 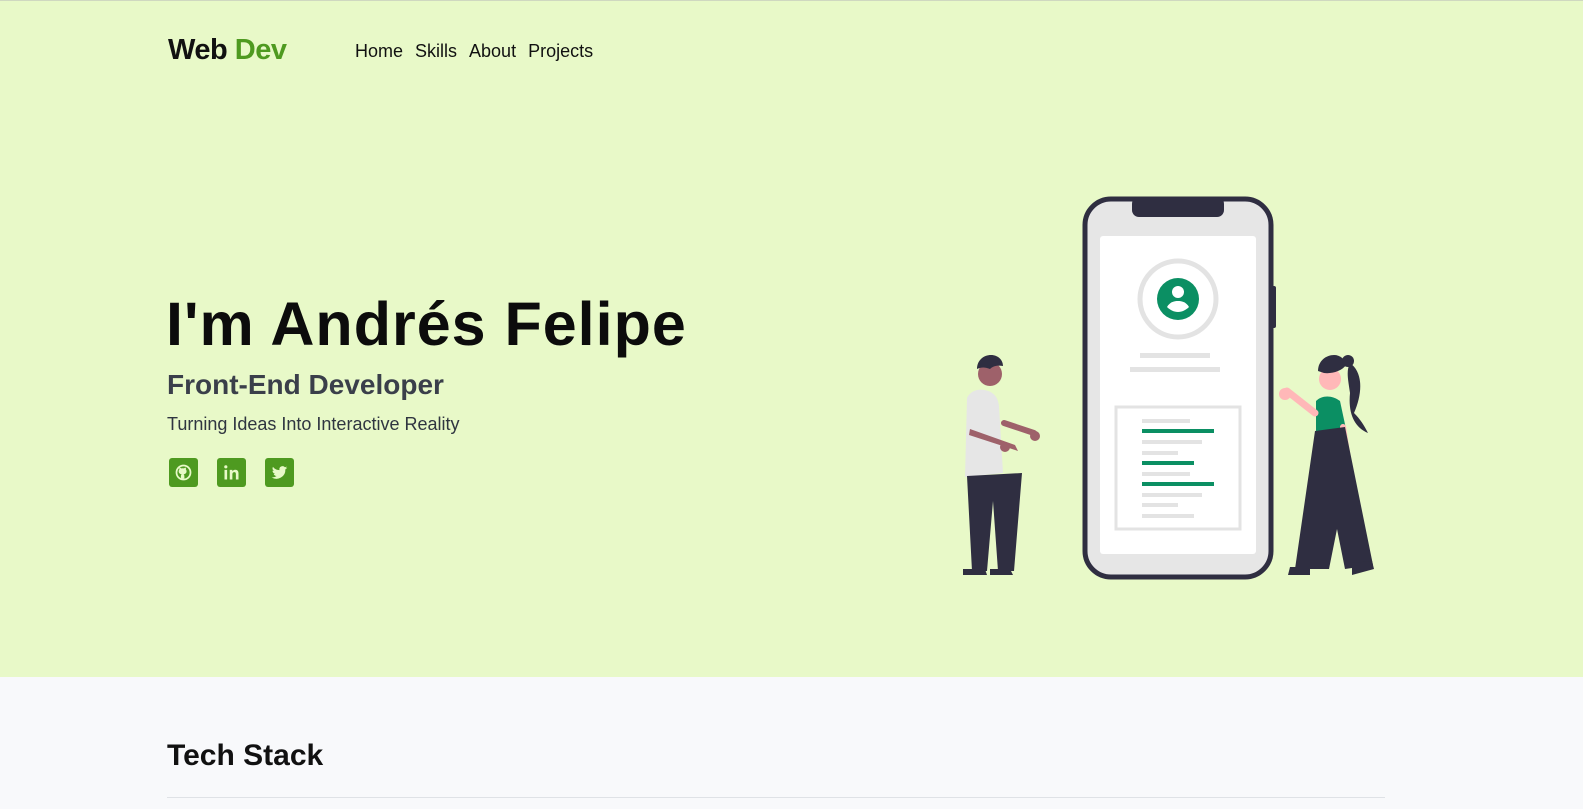 I want to click on tech-stack-heading: Tech Stack, so click(x=245, y=755).